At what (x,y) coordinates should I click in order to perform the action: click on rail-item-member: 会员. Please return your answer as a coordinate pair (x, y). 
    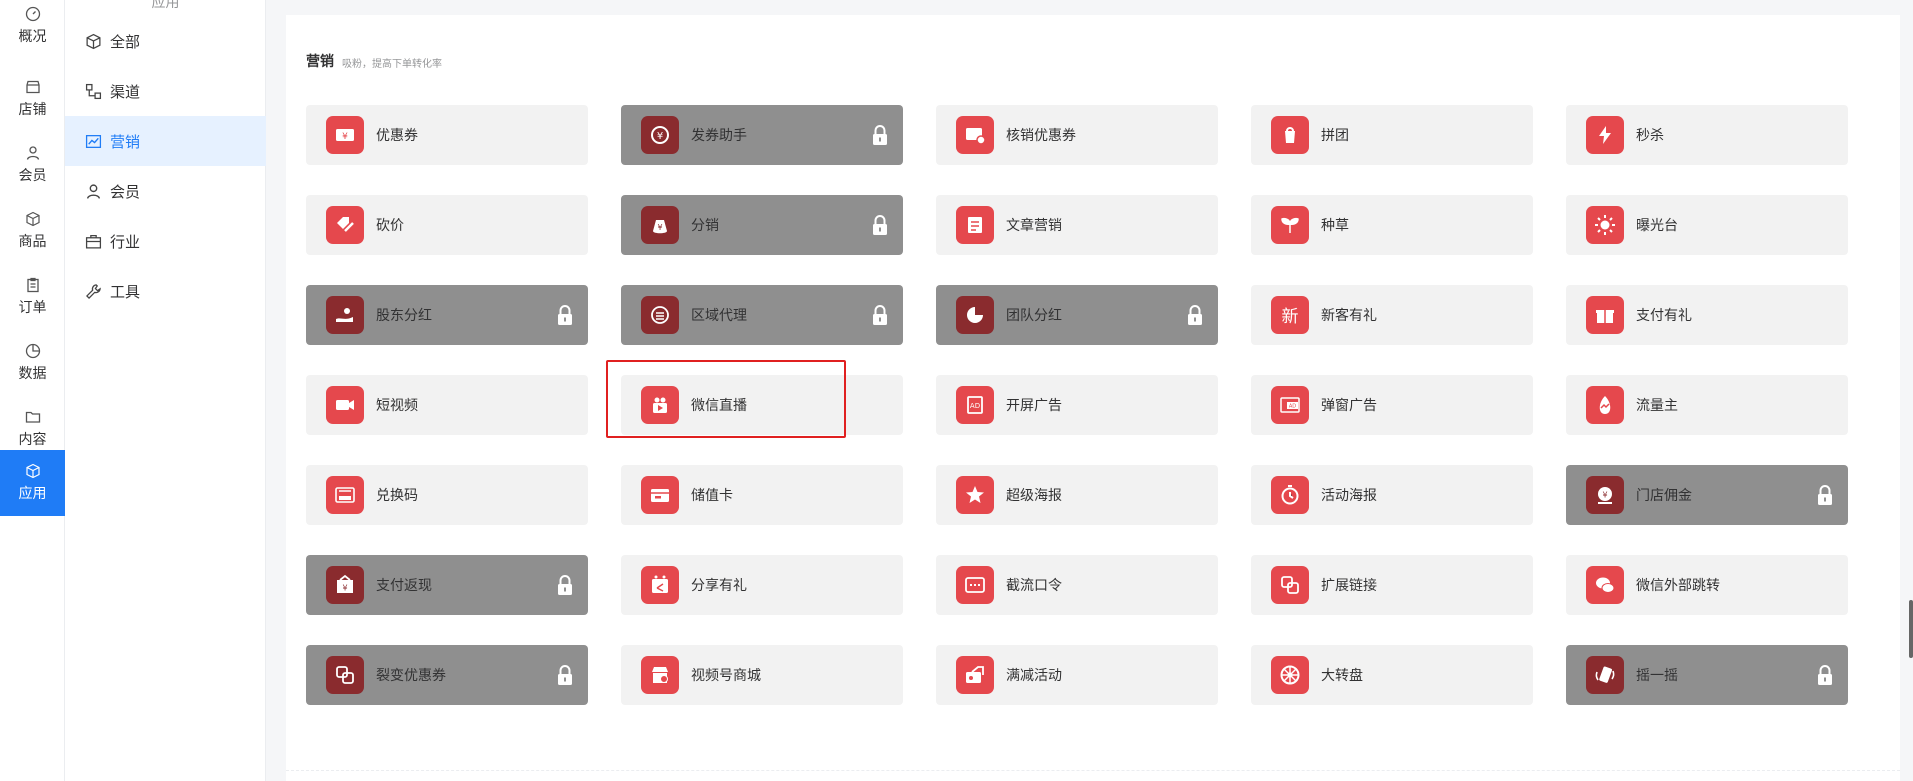
    Looking at the image, I should click on (32, 165).